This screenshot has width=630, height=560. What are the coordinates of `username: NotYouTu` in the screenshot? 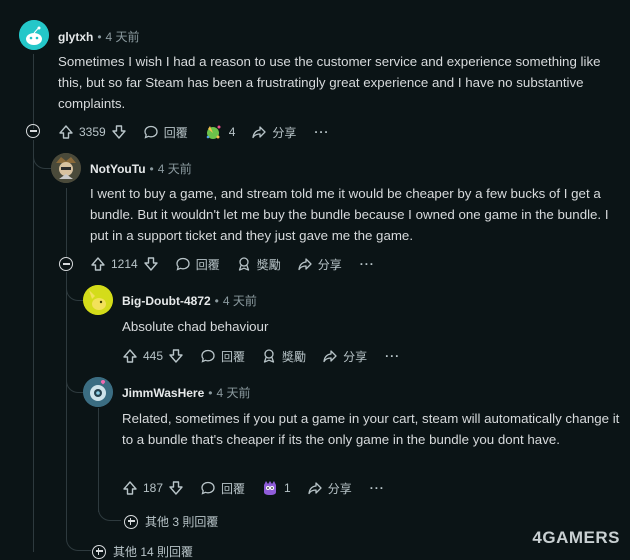 It's located at (118, 169).